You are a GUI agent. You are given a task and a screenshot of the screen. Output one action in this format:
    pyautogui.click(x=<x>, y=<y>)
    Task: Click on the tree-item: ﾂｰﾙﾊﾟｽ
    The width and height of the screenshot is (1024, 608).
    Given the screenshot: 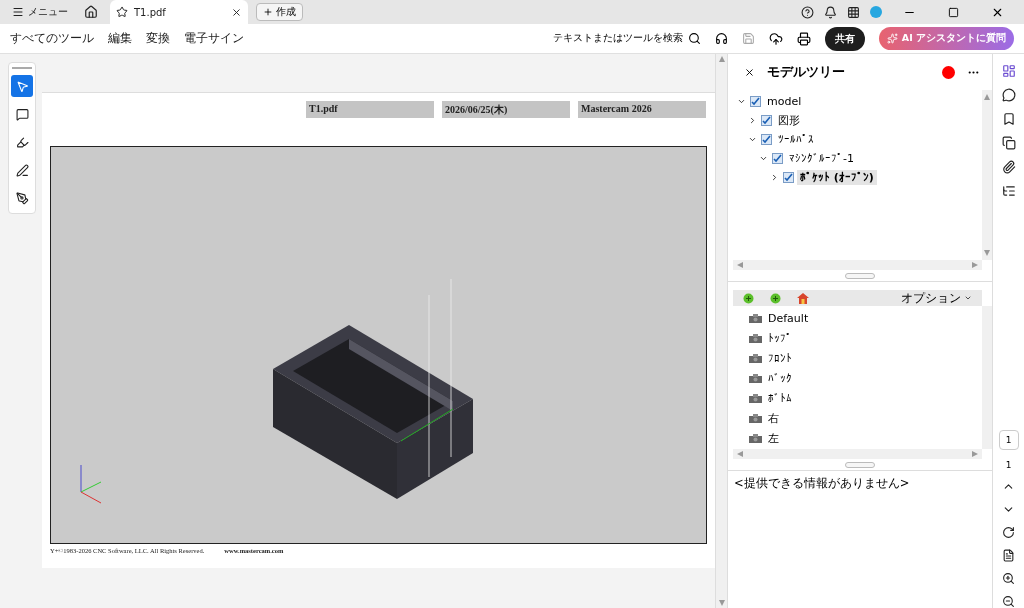 What is the action you would take?
    pyautogui.click(x=796, y=139)
    